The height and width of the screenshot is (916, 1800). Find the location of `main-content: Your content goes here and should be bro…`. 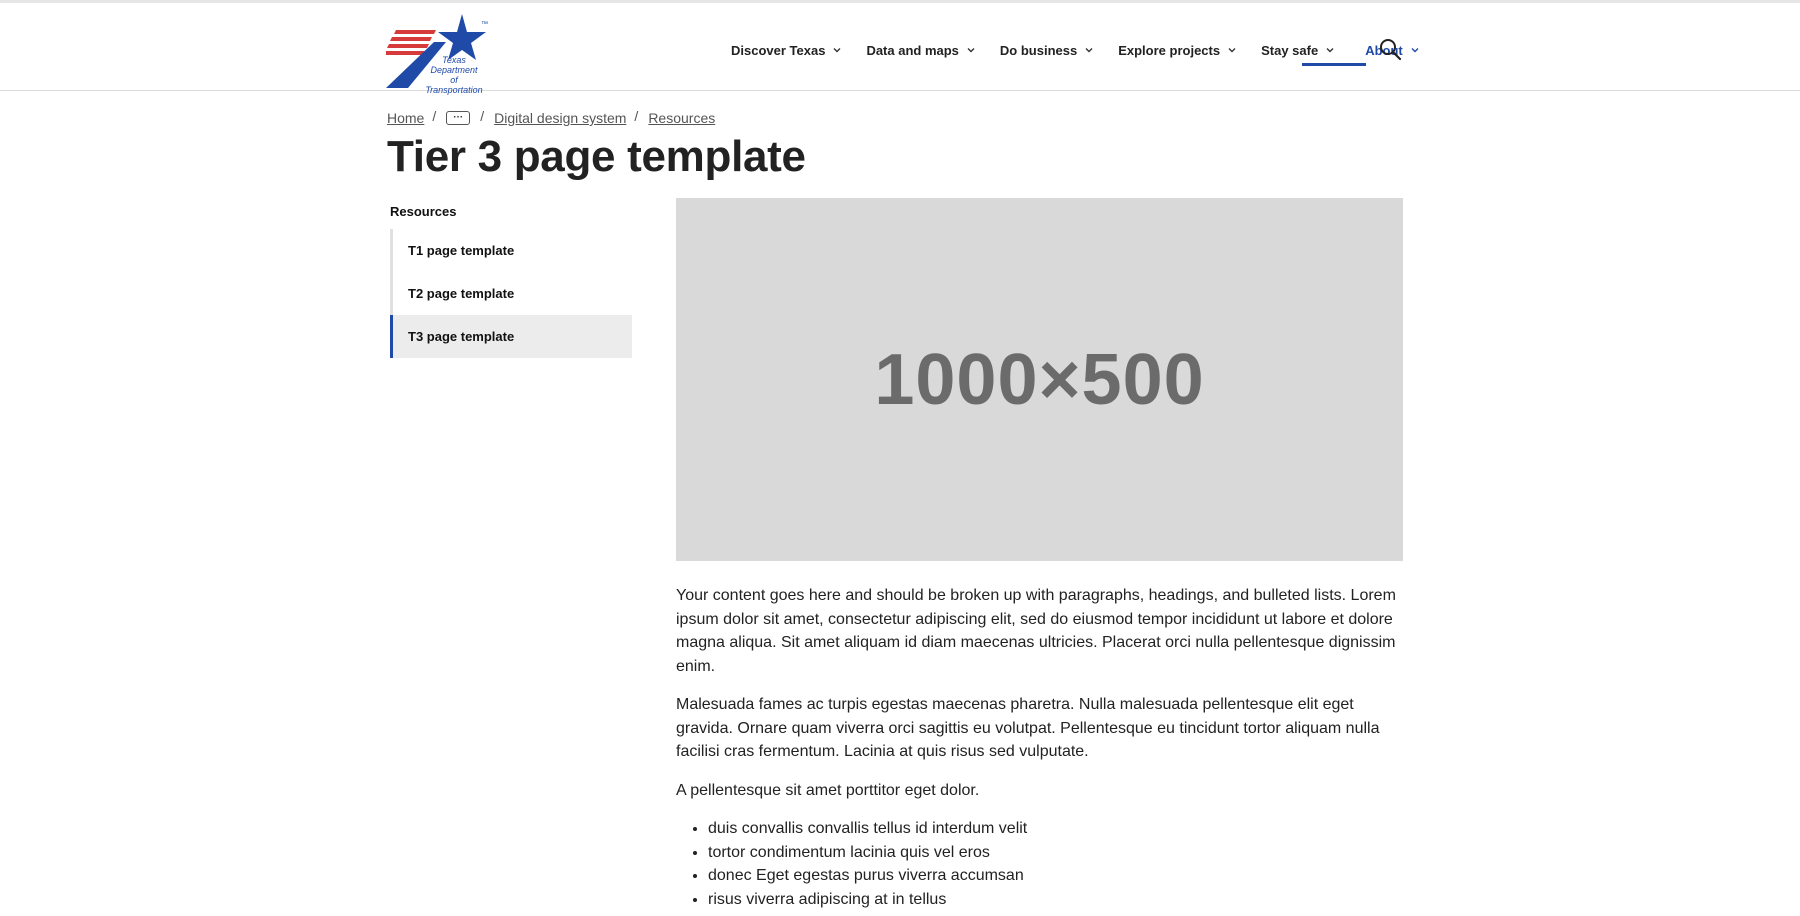

main-content: Your content goes here and should be bro… is located at coordinates (1039, 747).